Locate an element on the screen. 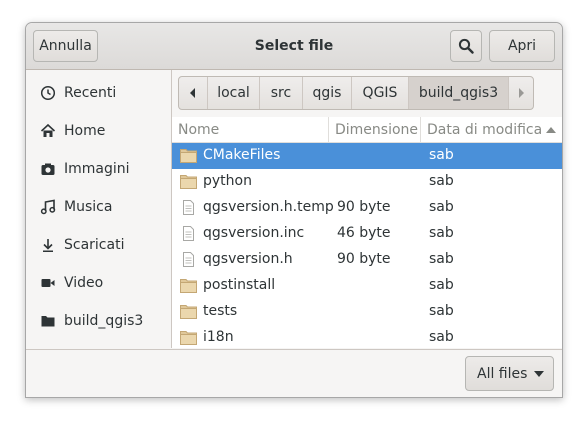 This screenshot has width=587, height=426. file-name: tests is located at coordinates (220, 311).